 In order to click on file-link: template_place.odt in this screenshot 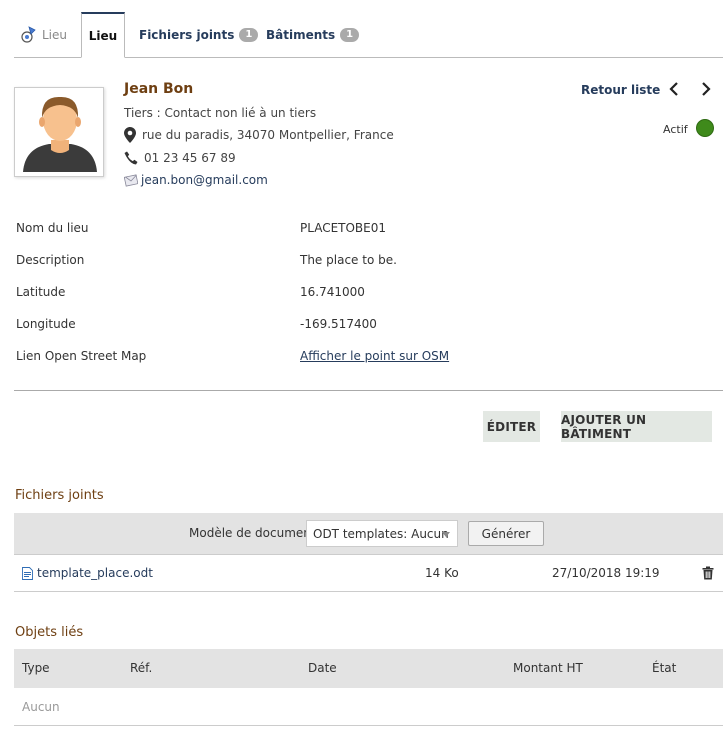, I will do `click(87, 573)`.